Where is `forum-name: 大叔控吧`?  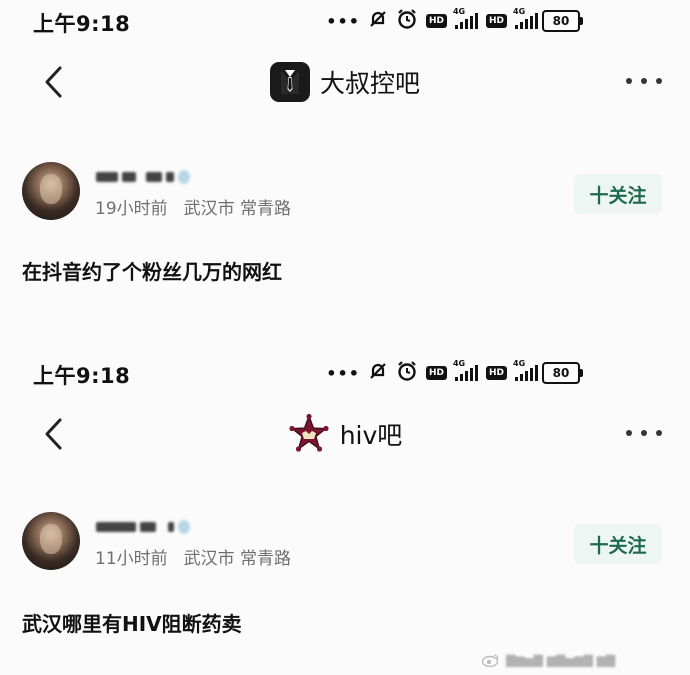 forum-name: 大叔控吧 is located at coordinates (369, 83).